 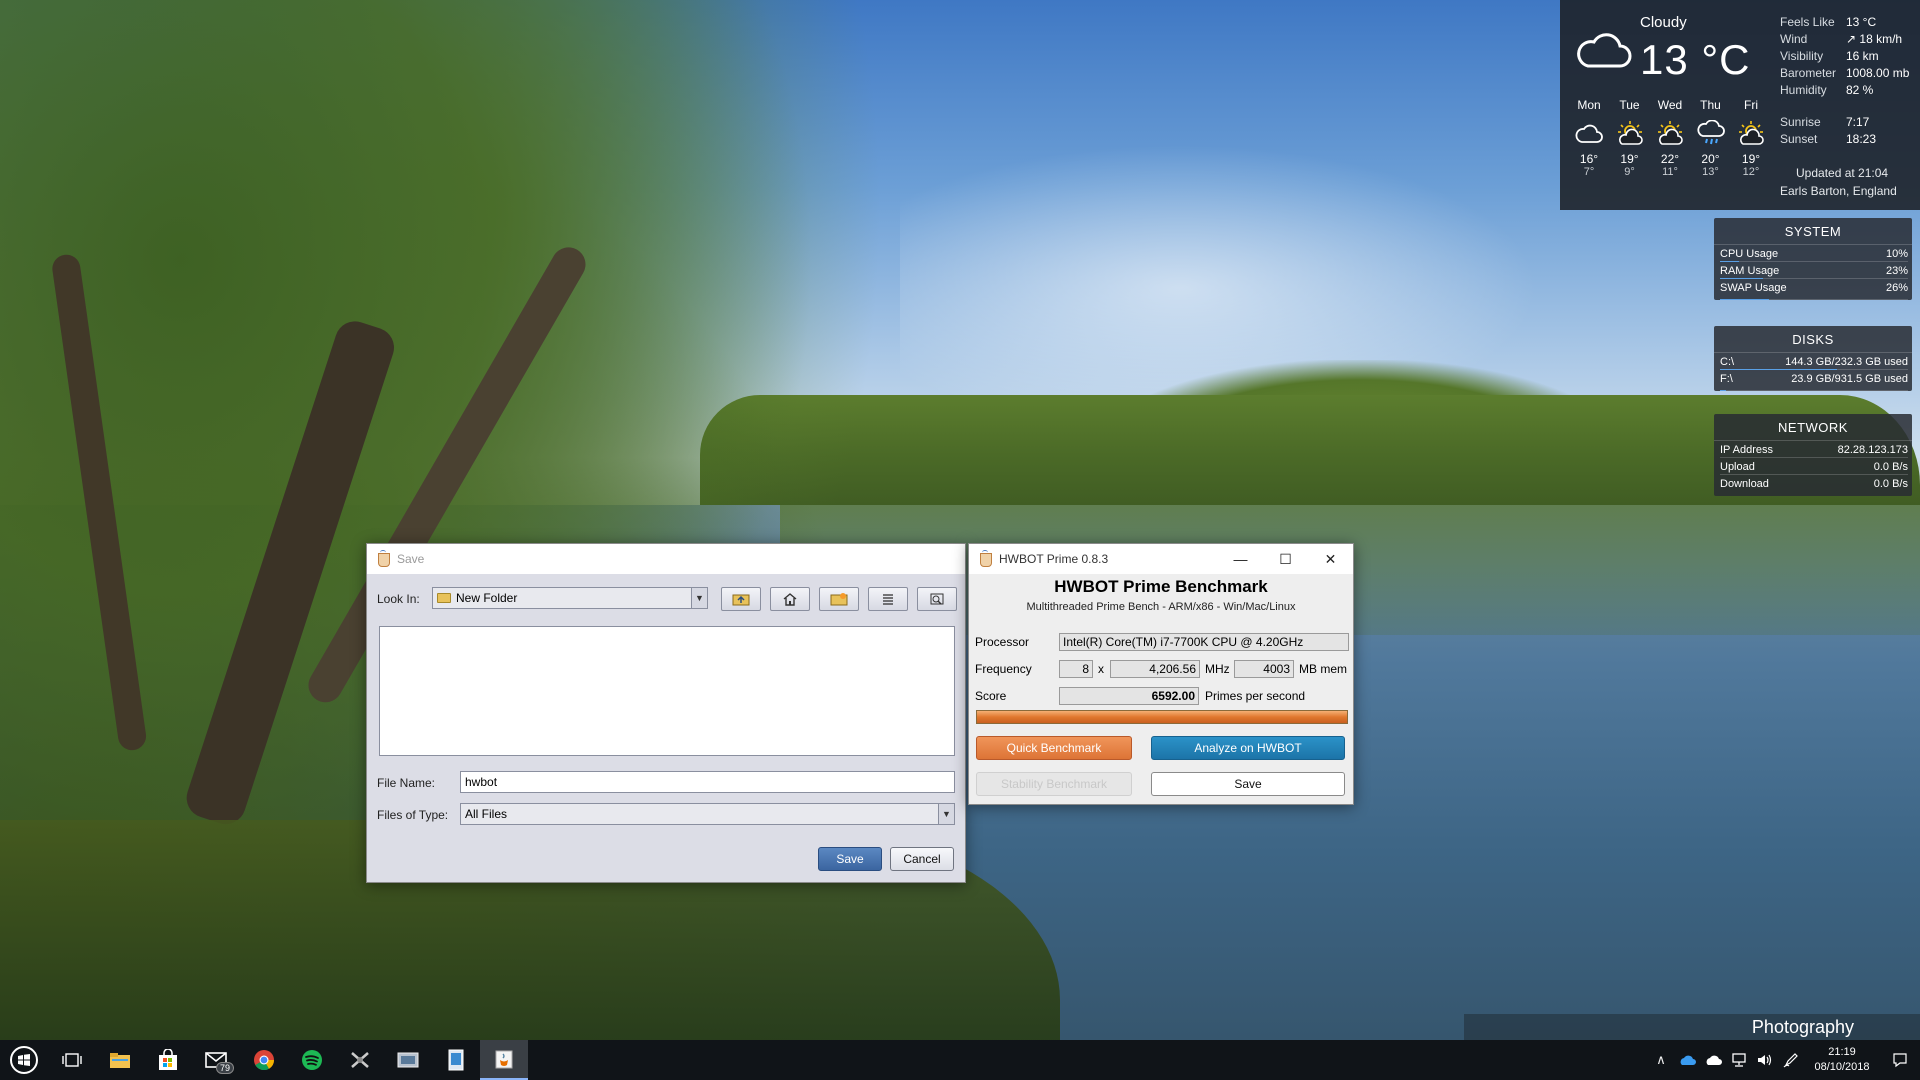 I want to click on row-label: C:\, so click(x=1727, y=362).